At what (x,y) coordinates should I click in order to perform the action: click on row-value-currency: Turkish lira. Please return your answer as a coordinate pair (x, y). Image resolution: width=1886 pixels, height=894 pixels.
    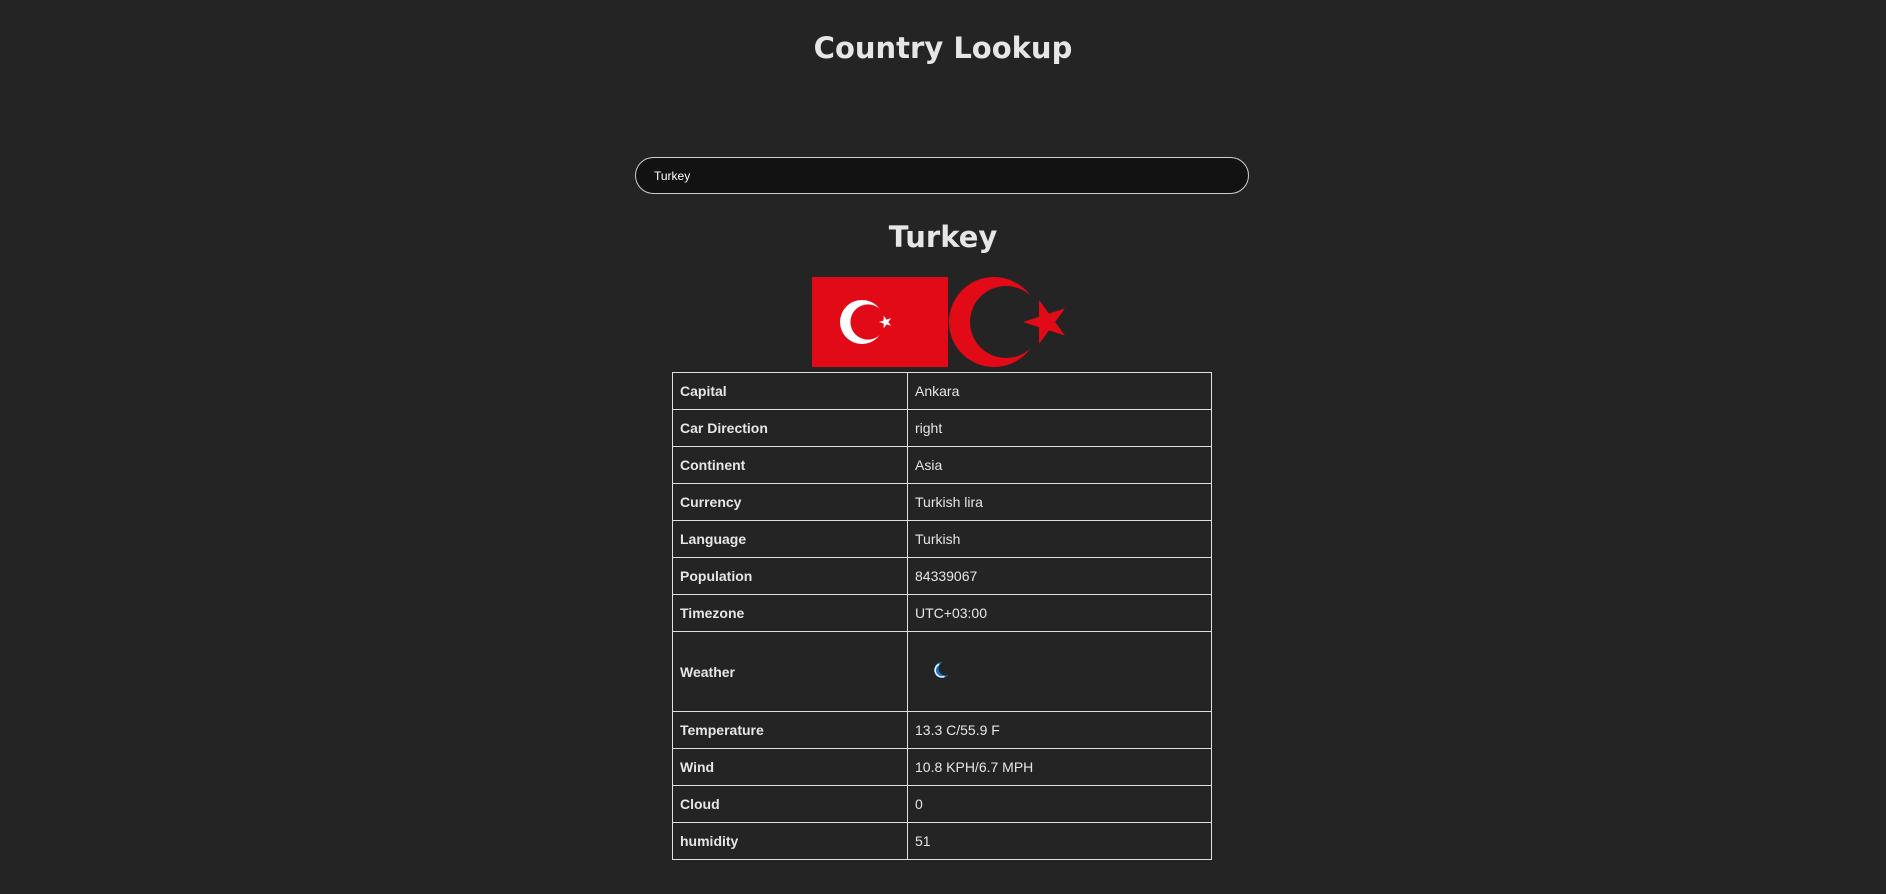
    Looking at the image, I should click on (1059, 502).